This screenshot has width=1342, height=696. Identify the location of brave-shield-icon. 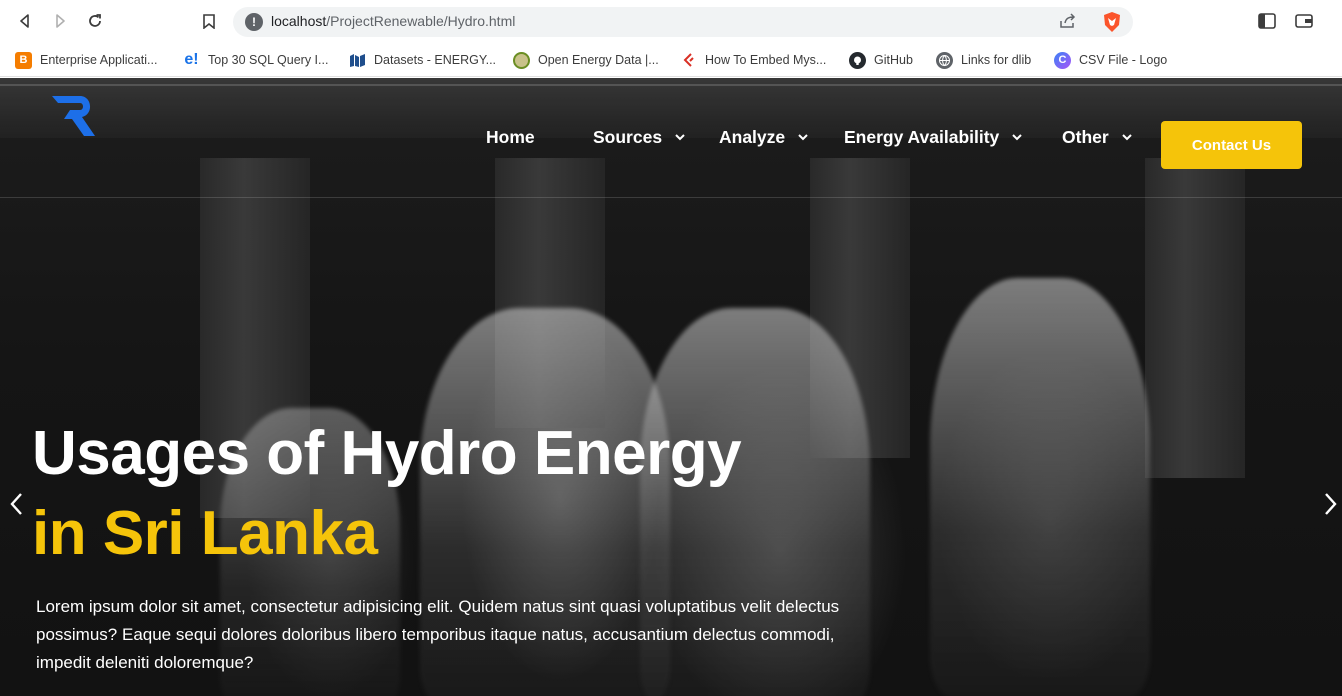
(1112, 24).